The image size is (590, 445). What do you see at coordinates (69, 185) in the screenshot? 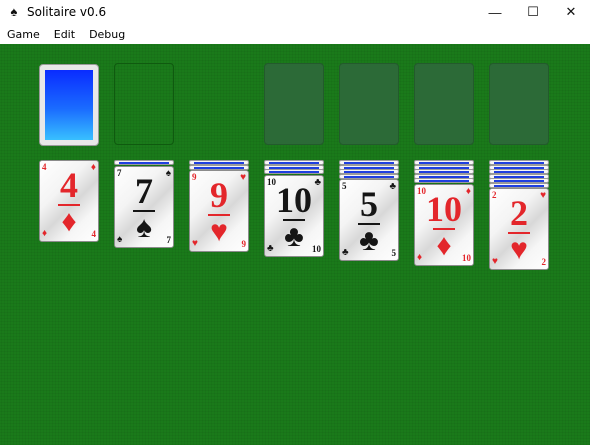
I see `card-rank: 4` at bounding box center [69, 185].